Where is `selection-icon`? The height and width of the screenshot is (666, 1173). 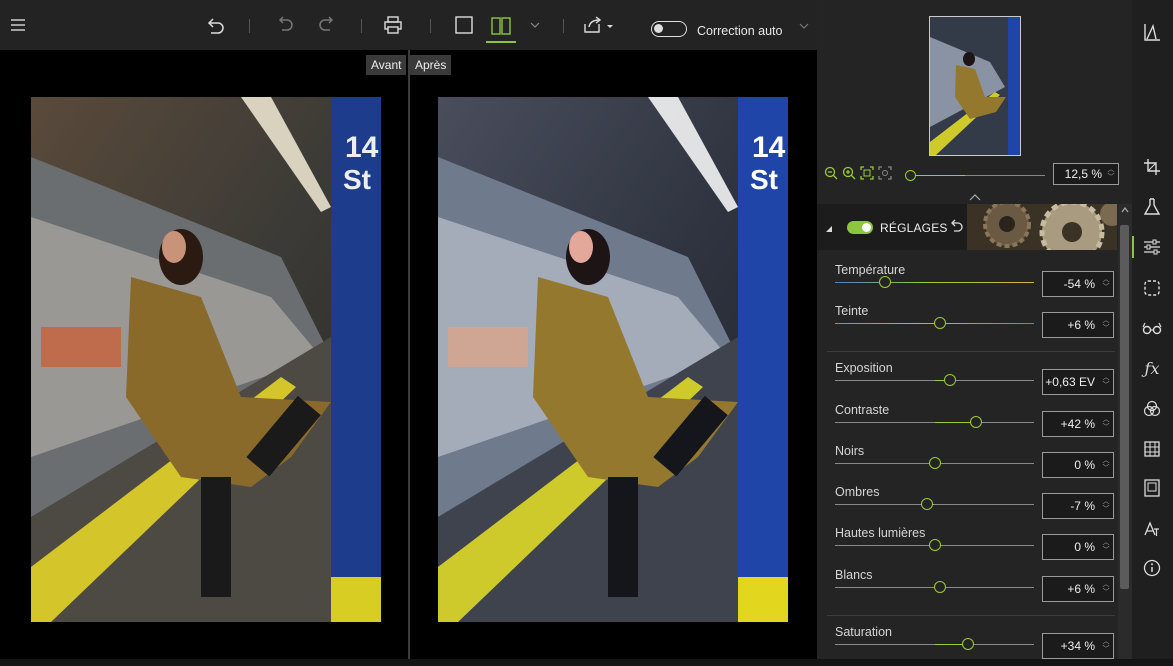 selection-icon is located at coordinates (1152, 288).